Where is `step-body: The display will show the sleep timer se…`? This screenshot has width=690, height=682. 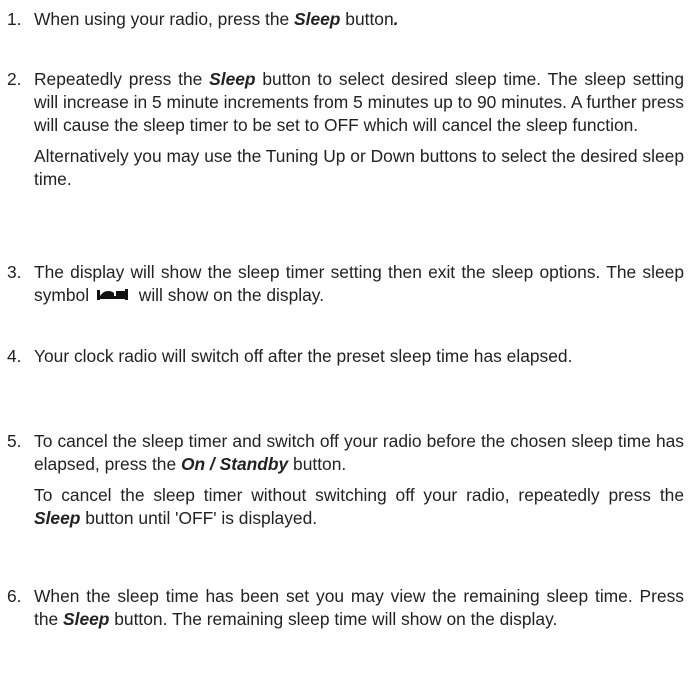 step-body: The display will show the sleep timer se… is located at coordinates (359, 284).